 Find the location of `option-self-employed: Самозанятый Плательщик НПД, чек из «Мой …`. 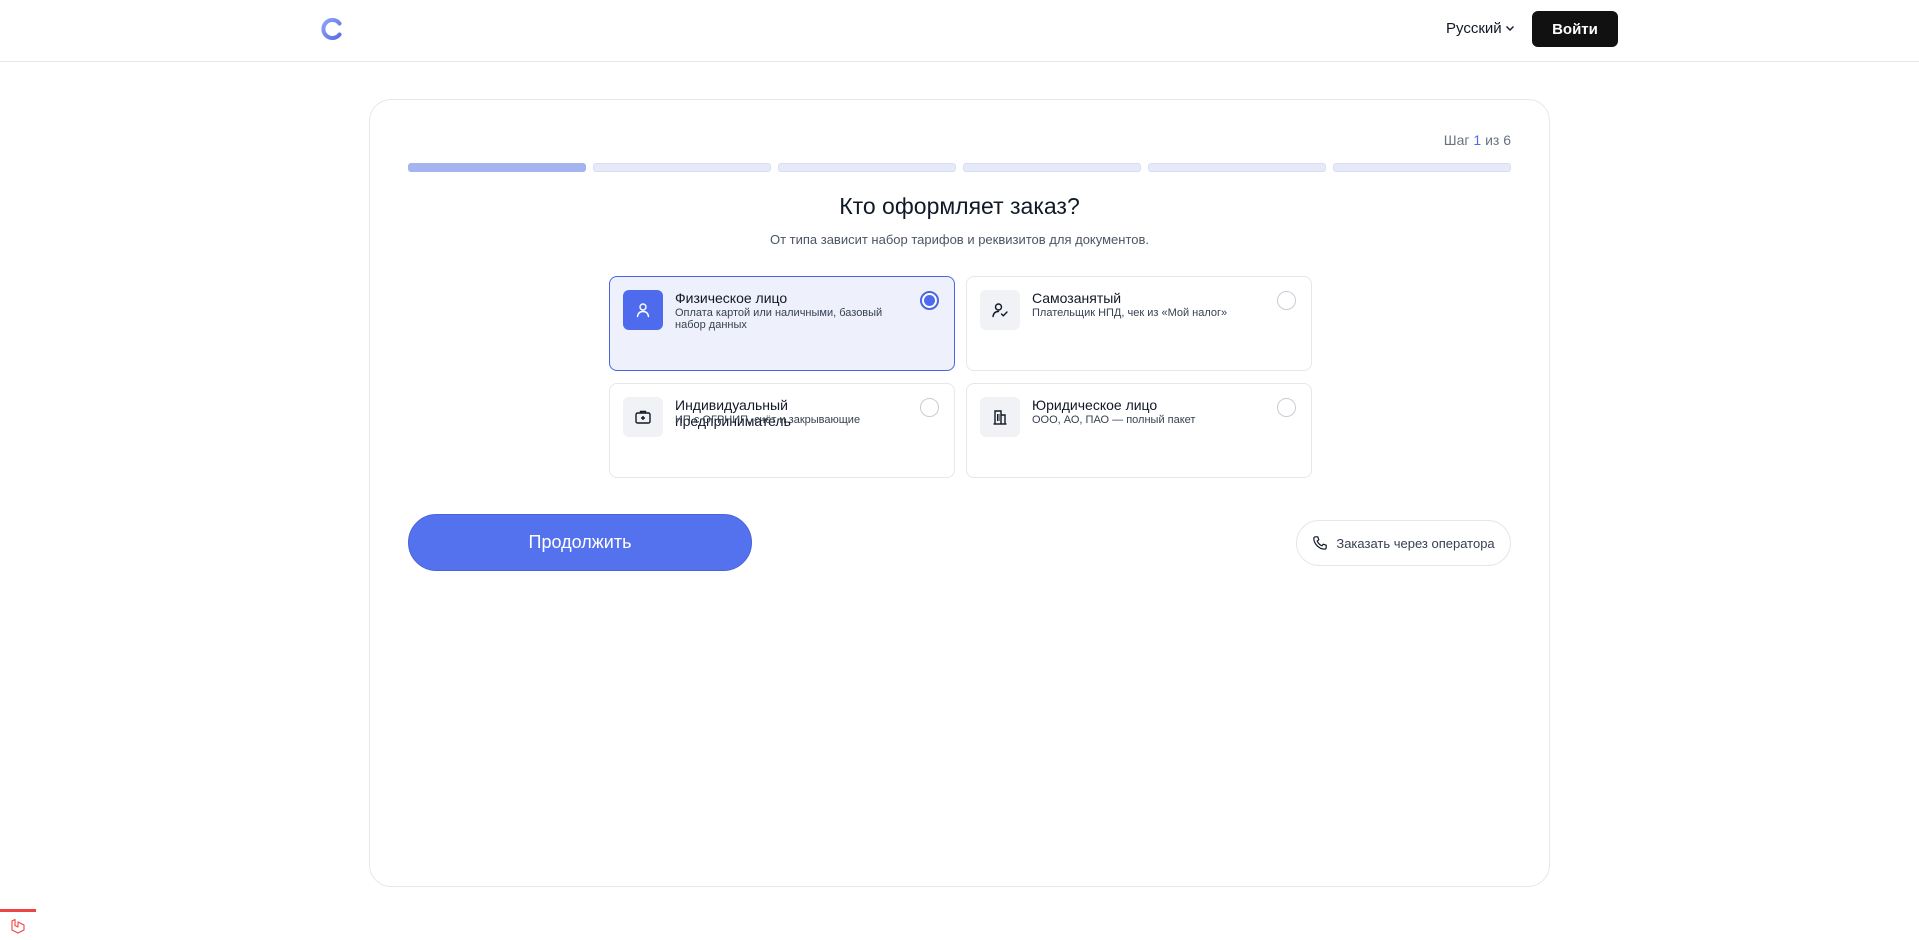

option-self-employed: Самозанятый Плательщик НПД, чек из «Мой … is located at coordinates (1139, 323).